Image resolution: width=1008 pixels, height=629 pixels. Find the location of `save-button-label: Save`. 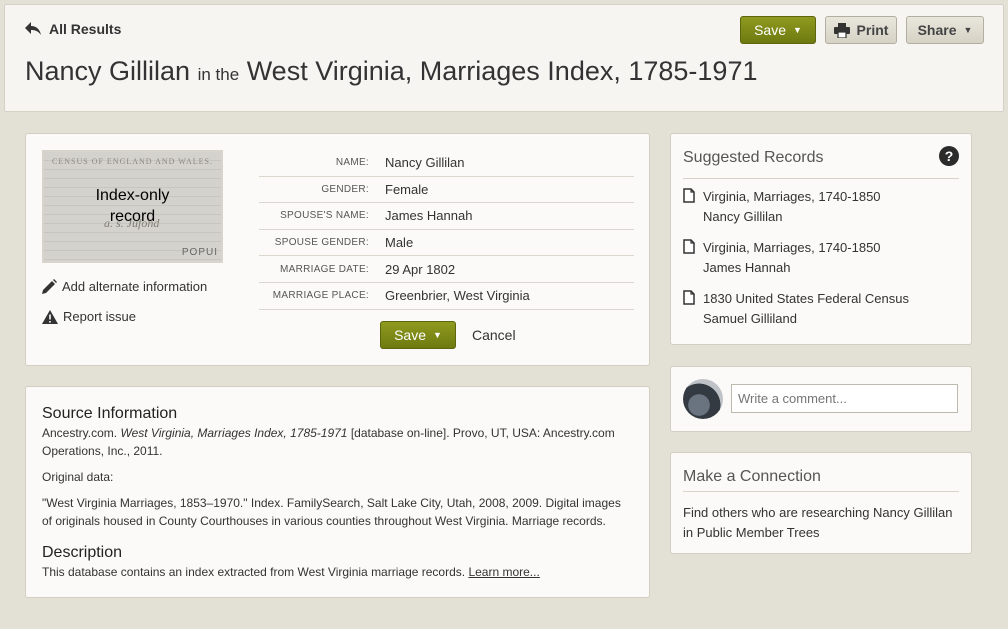

save-button-label: Save is located at coordinates (770, 30).